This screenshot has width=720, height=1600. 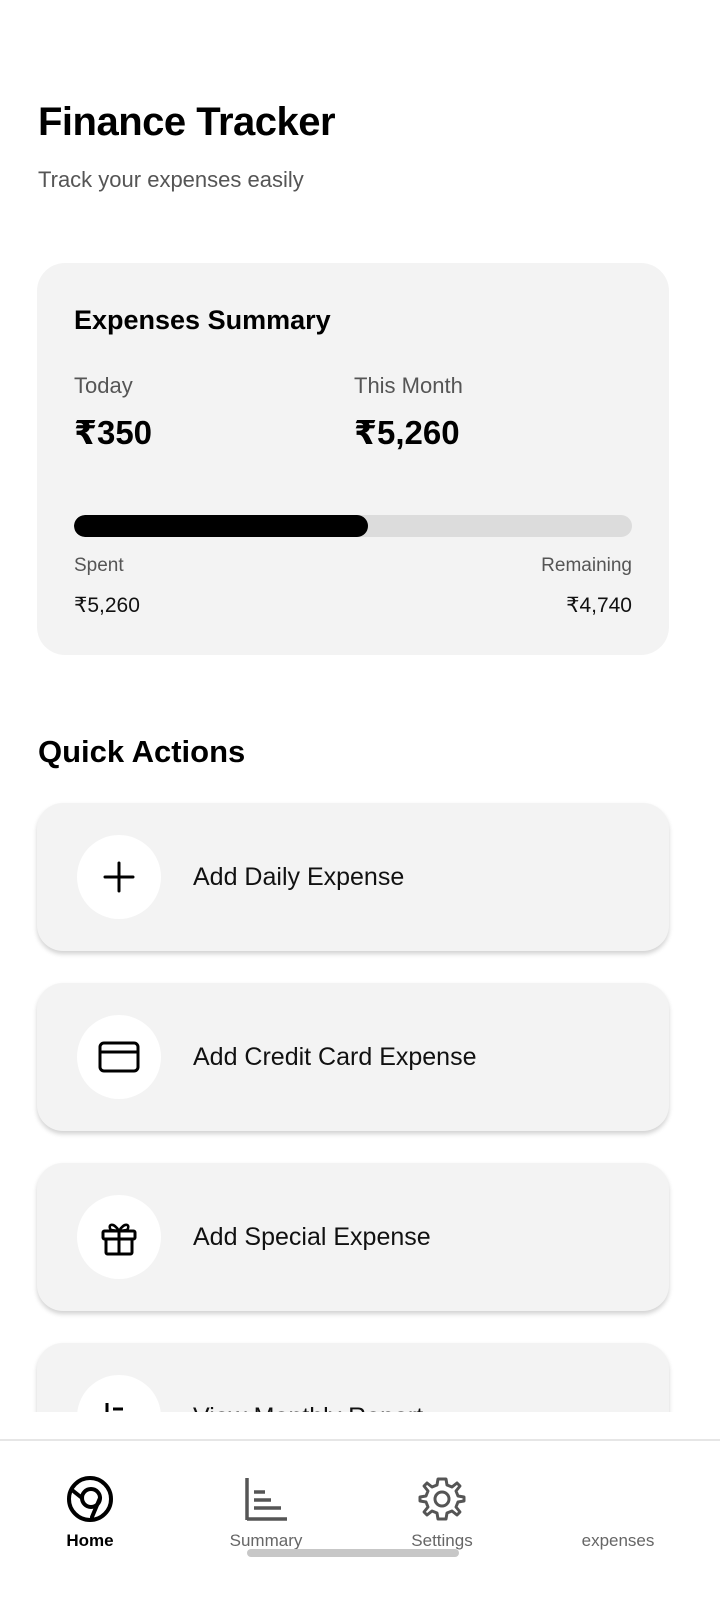 I want to click on month-value: ₹5,260, so click(x=407, y=432).